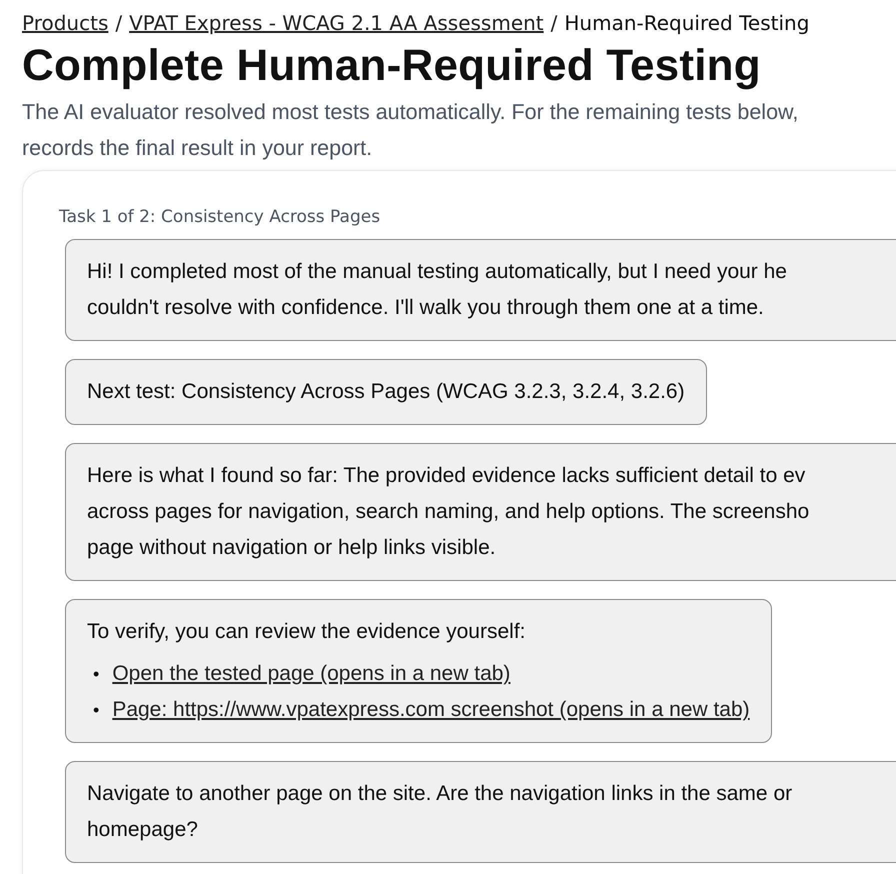  I want to click on task-label: Task 1 of 2: Consistency Across Pages, so click(220, 217).